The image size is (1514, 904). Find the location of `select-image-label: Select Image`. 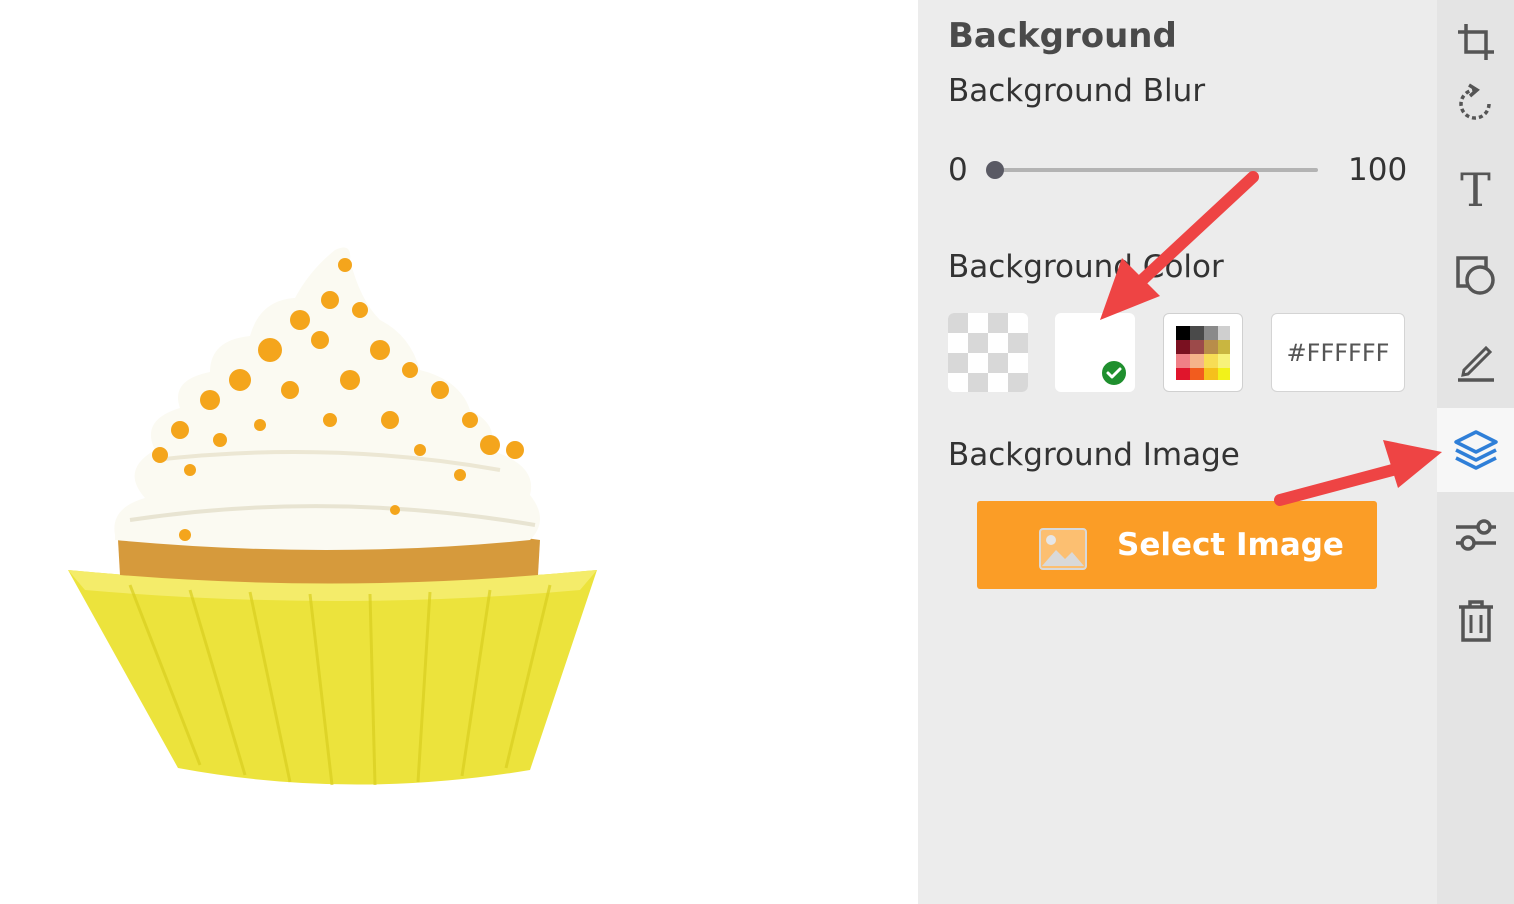

select-image-label: Select Image is located at coordinates (1230, 545).